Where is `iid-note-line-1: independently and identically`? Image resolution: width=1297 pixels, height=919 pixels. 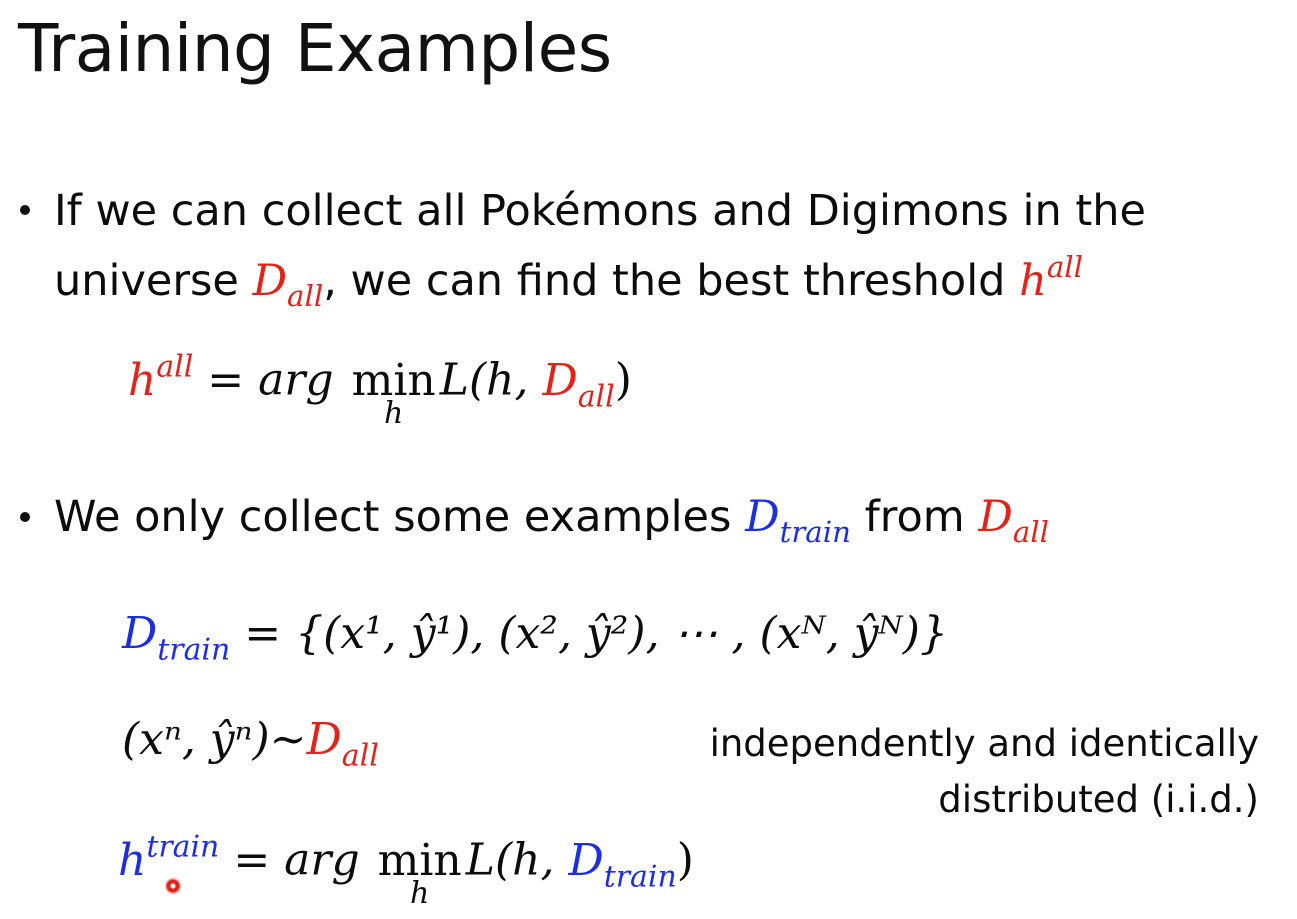 iid-note-line-1: independently and identically is located at coordinates (984, 743).